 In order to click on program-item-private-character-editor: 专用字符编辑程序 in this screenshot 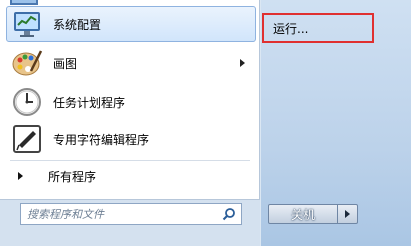, I will do `click(131, 139)`.